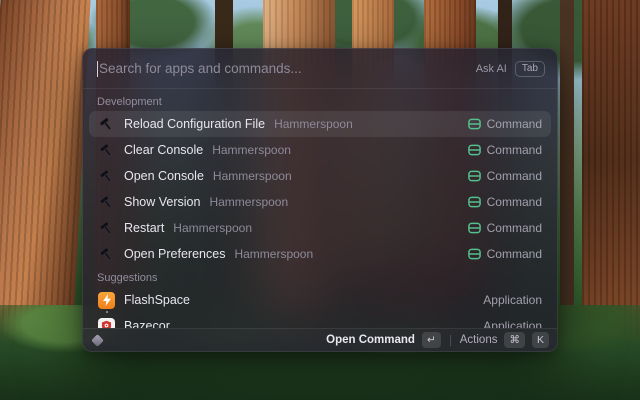 This screenshot has width=640, height=400. What do you see at coordinates (287, 68) in the screenshot?
I see `search-input` at bounding box center [287, 68].